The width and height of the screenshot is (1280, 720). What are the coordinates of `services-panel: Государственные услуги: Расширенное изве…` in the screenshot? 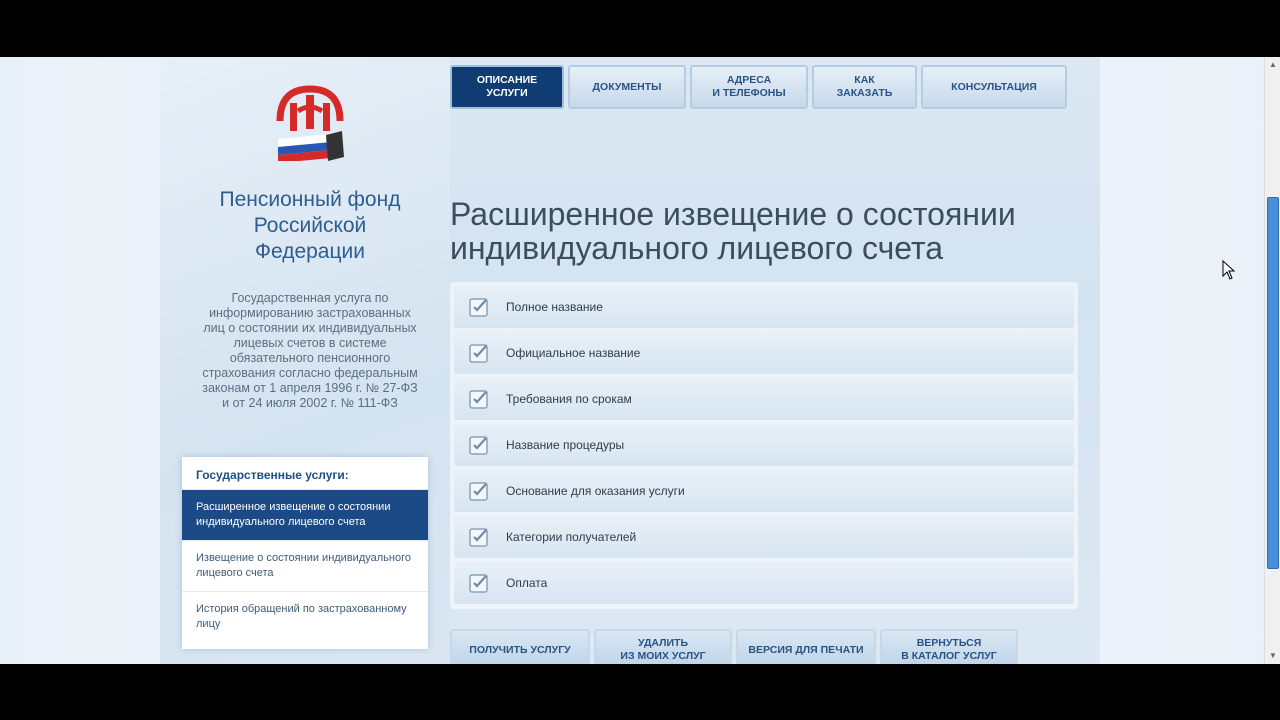 It's located at (305, 553).